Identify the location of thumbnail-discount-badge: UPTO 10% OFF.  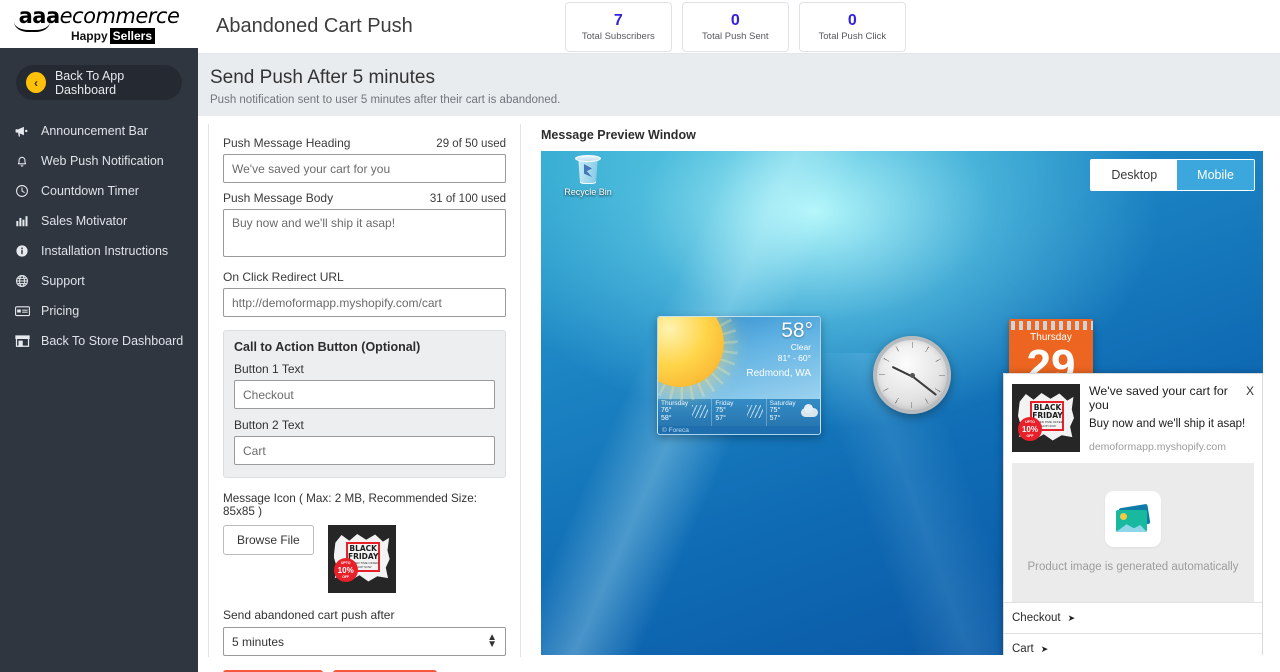
(1030, 429).